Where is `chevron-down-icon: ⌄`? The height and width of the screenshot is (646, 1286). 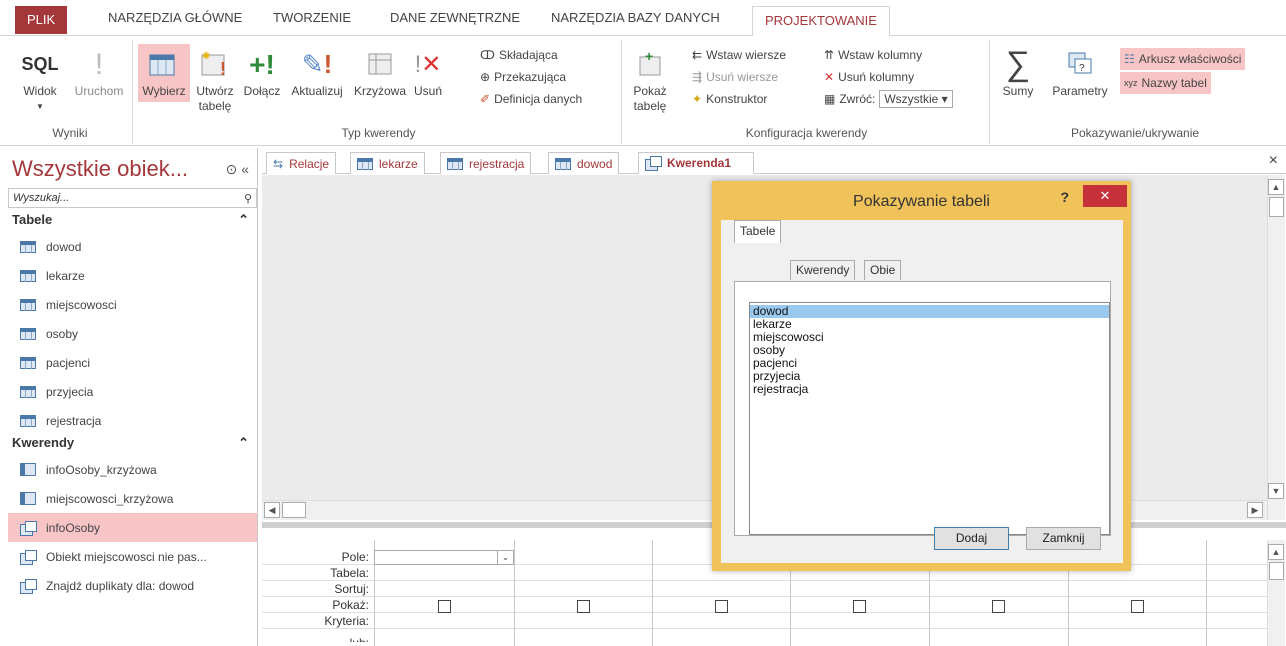 chevron-down-icon: ⌄ is located at coordinates (505, 557).